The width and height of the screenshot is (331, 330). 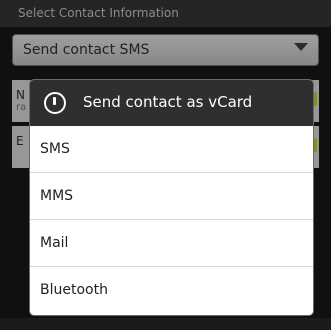 I want to click on option-label: Mail, so click(x=54, y=243).